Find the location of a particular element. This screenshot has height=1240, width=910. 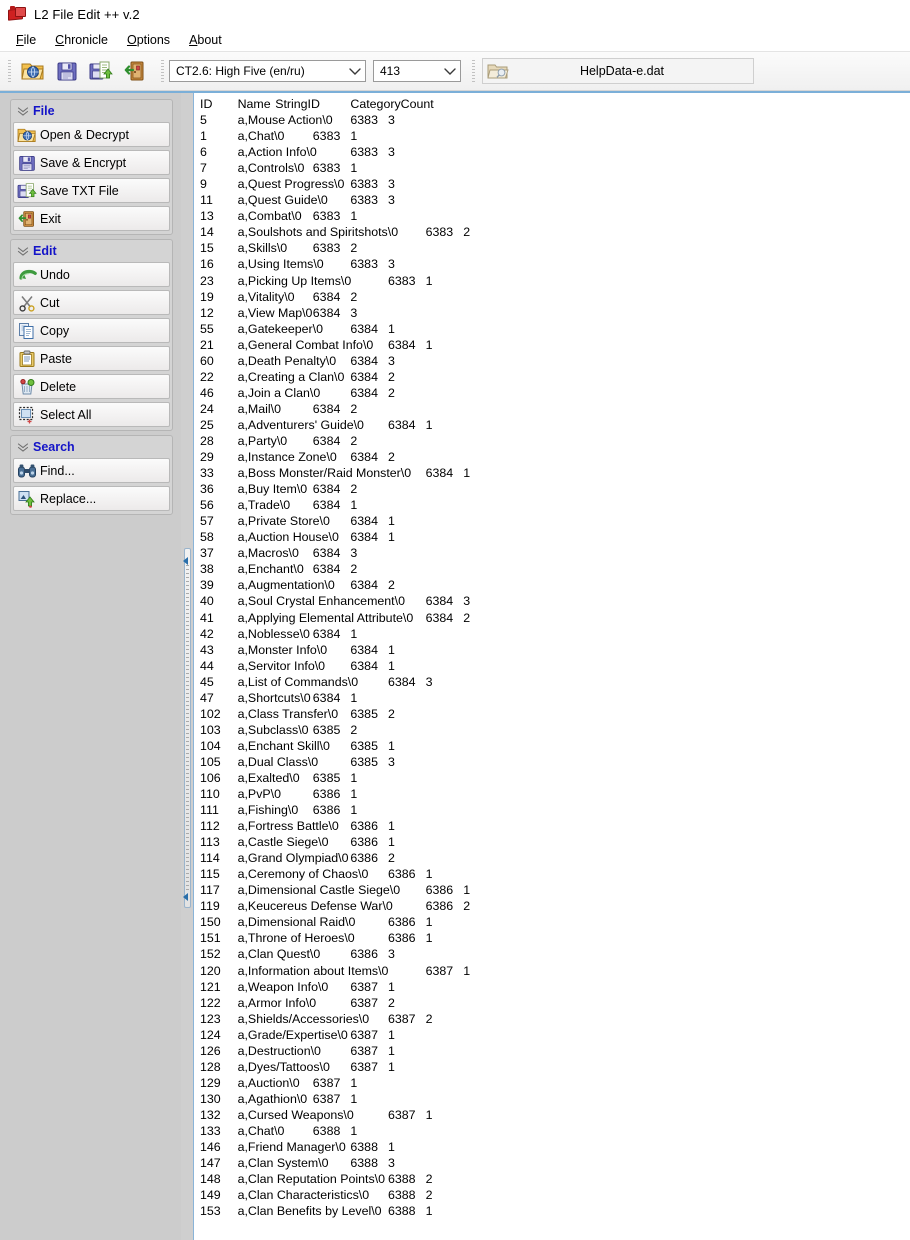

table-row: 46 a,Join a Clan\0 6384 2 is located at coordinates (555, 393).